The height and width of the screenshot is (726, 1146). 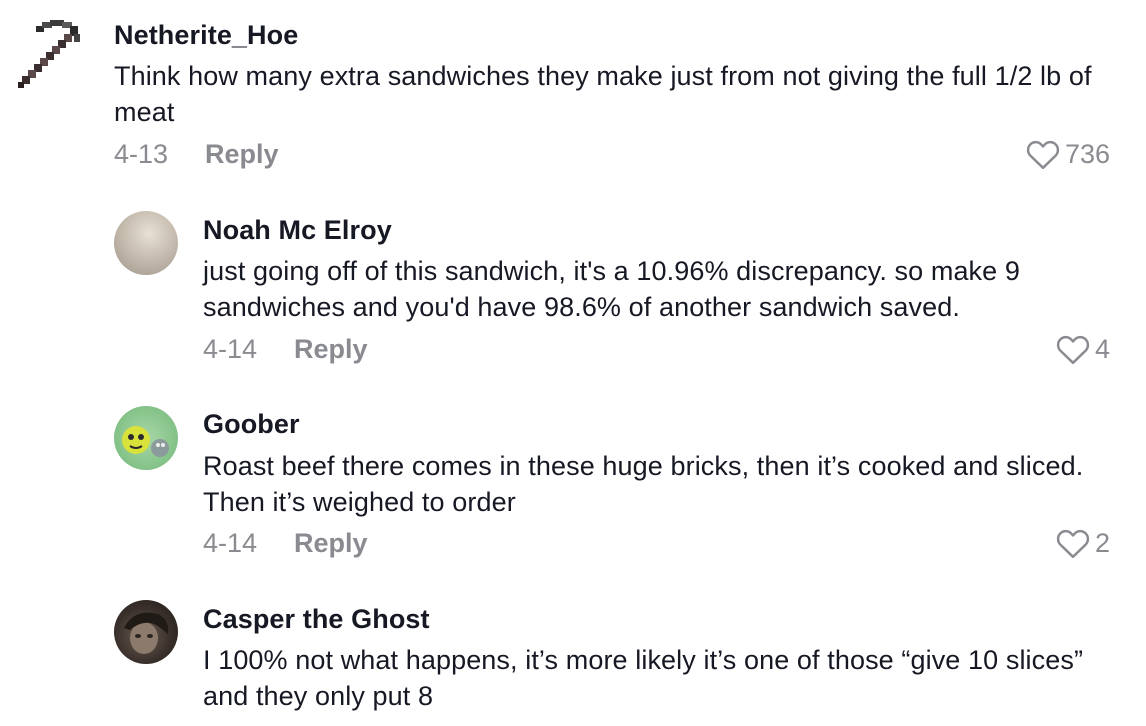 I want to click on like-count: 2, so click(x=1102, y=542).